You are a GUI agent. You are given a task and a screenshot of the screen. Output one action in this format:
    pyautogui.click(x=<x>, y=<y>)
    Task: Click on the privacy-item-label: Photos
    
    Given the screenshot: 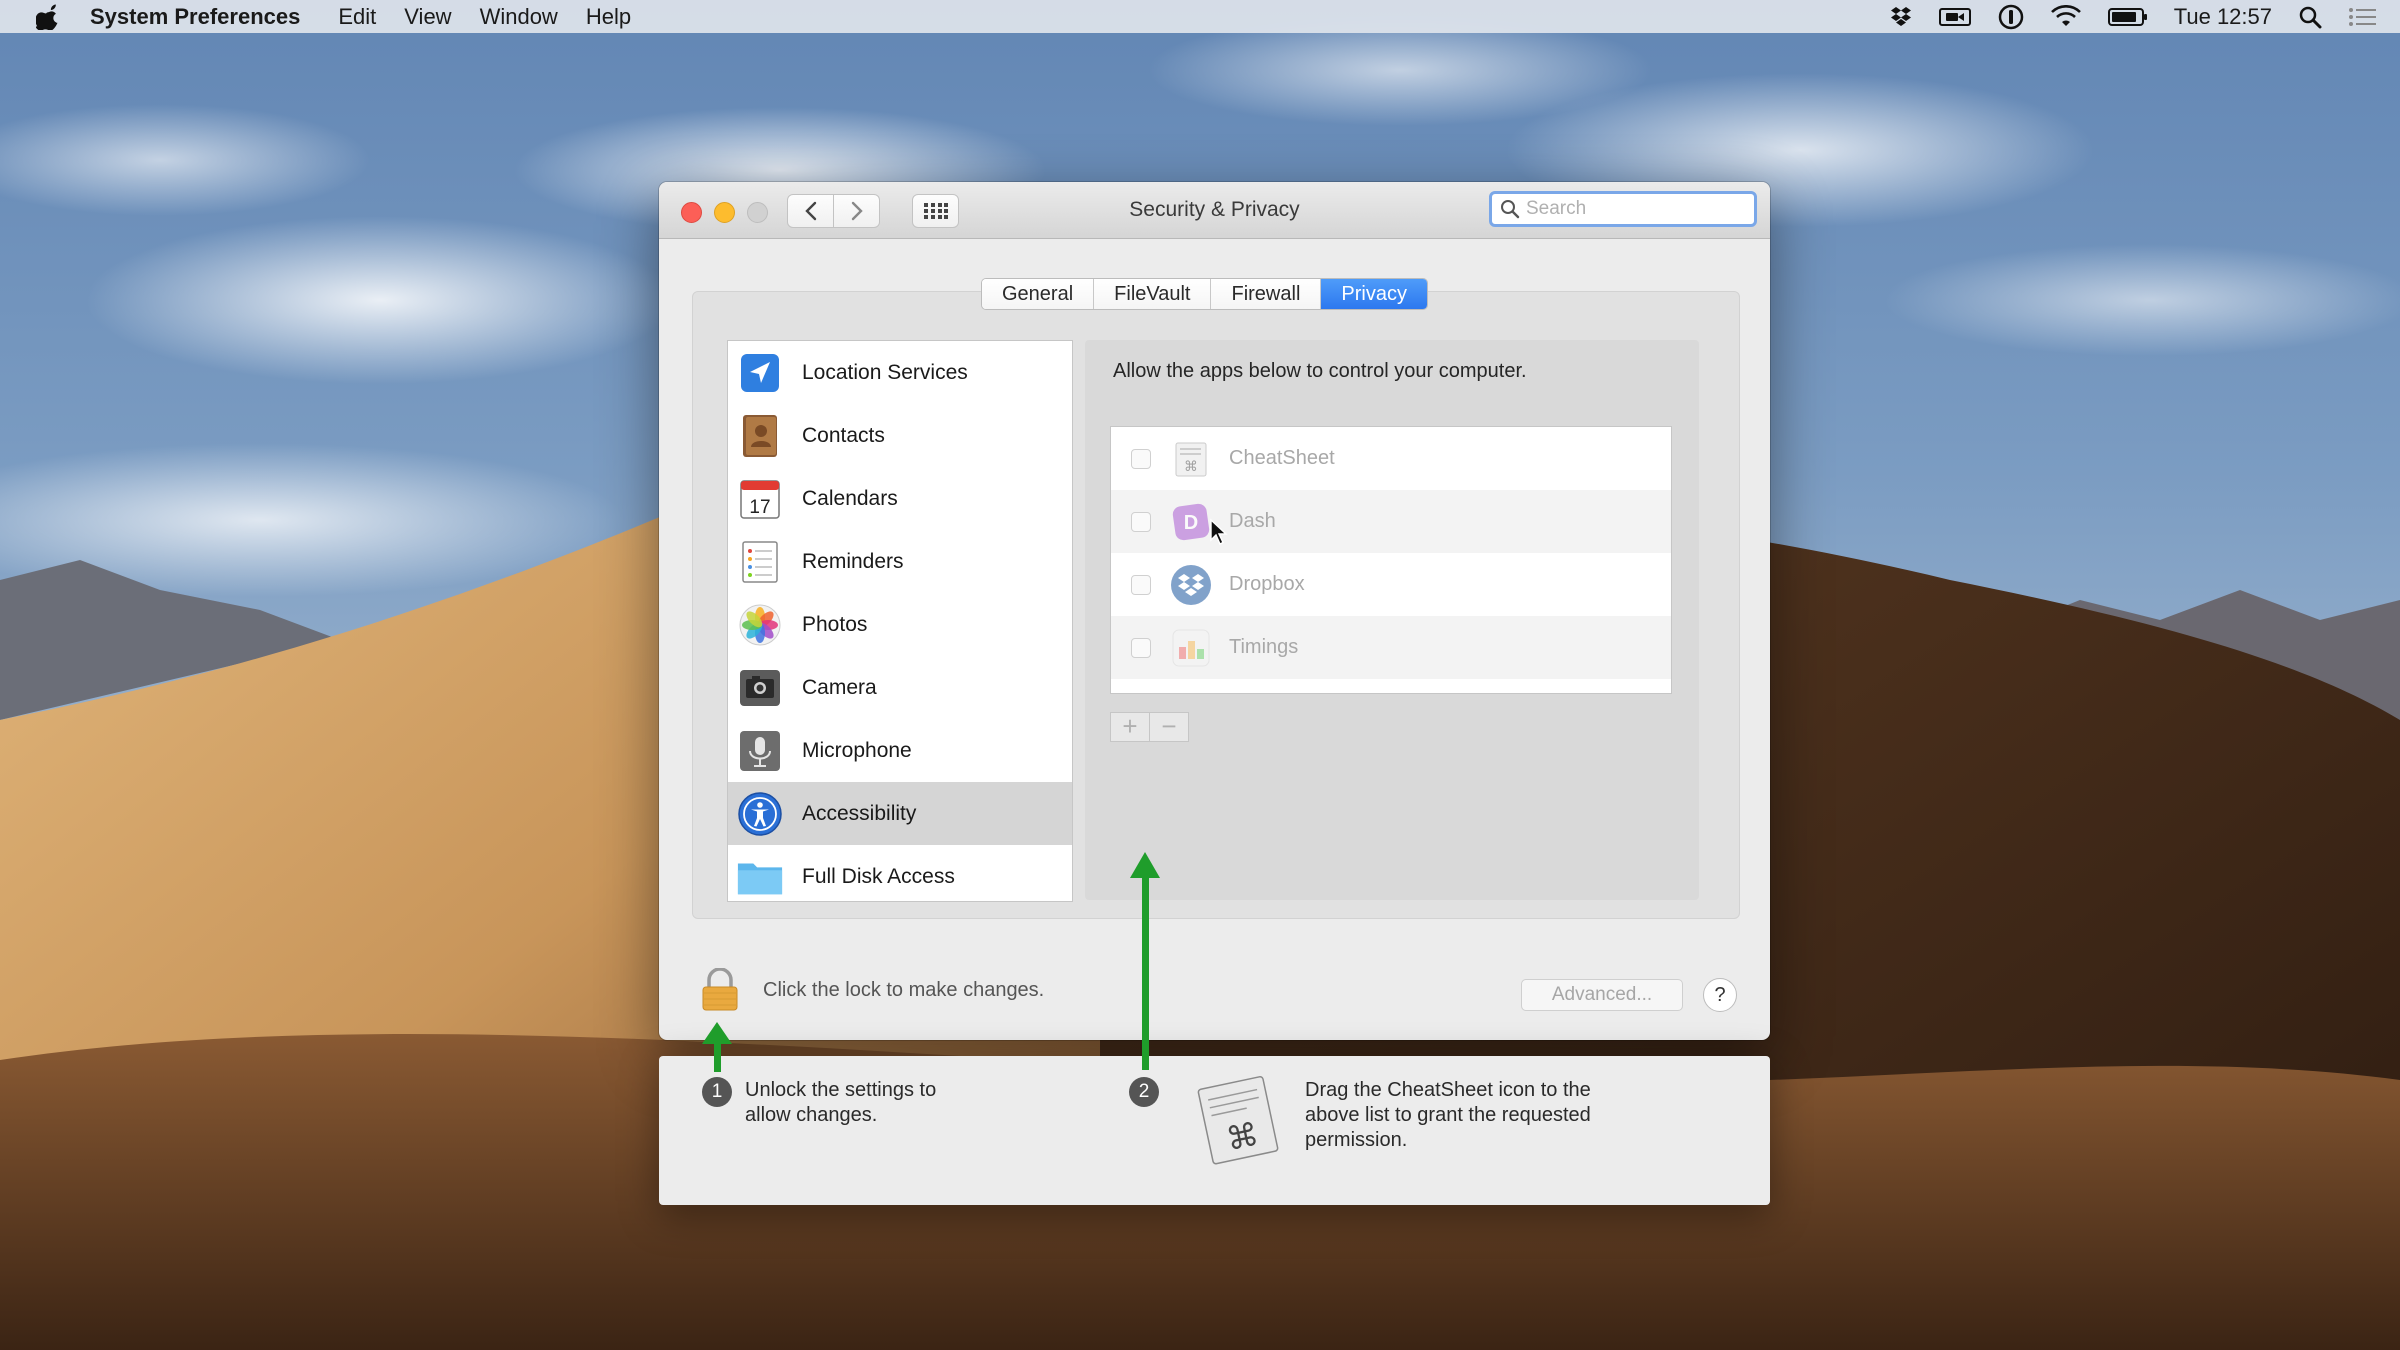 What is the action you would take?
    pyautogui.click(x=835, y=624)
    